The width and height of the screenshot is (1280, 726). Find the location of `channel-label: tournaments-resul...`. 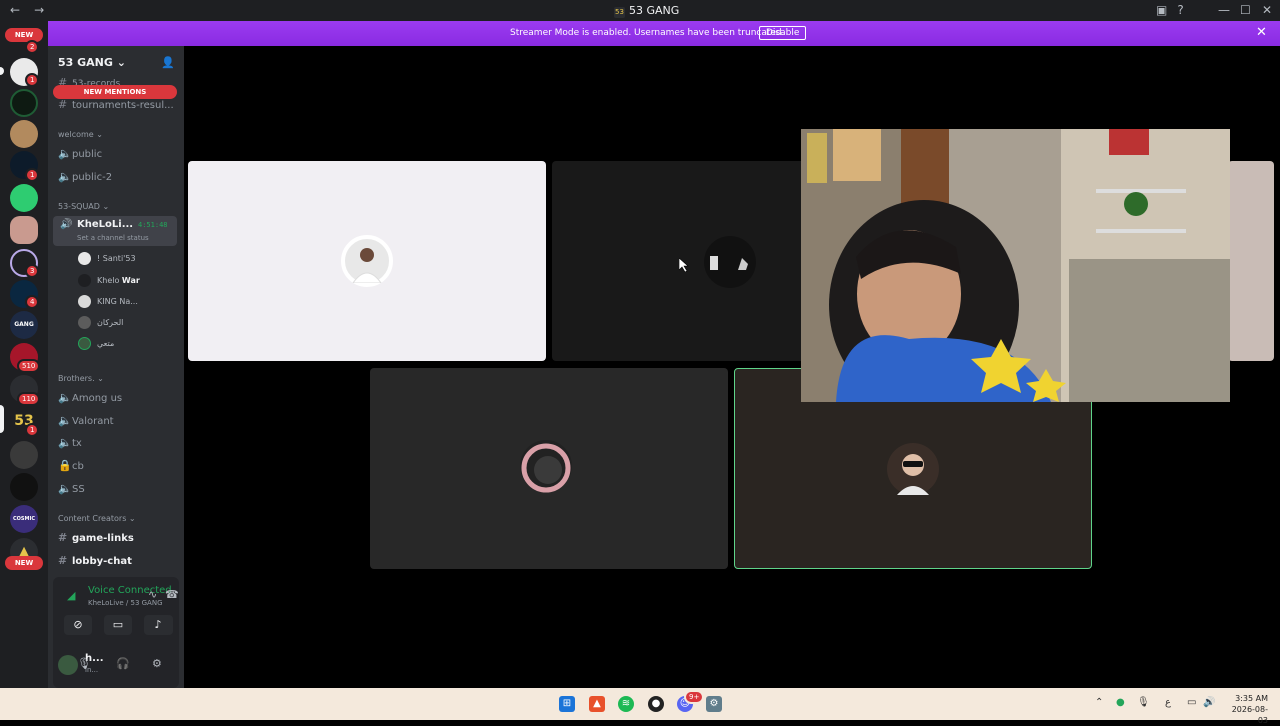

channel-label: tournaments-resul... is located at coordinates (123, 105).